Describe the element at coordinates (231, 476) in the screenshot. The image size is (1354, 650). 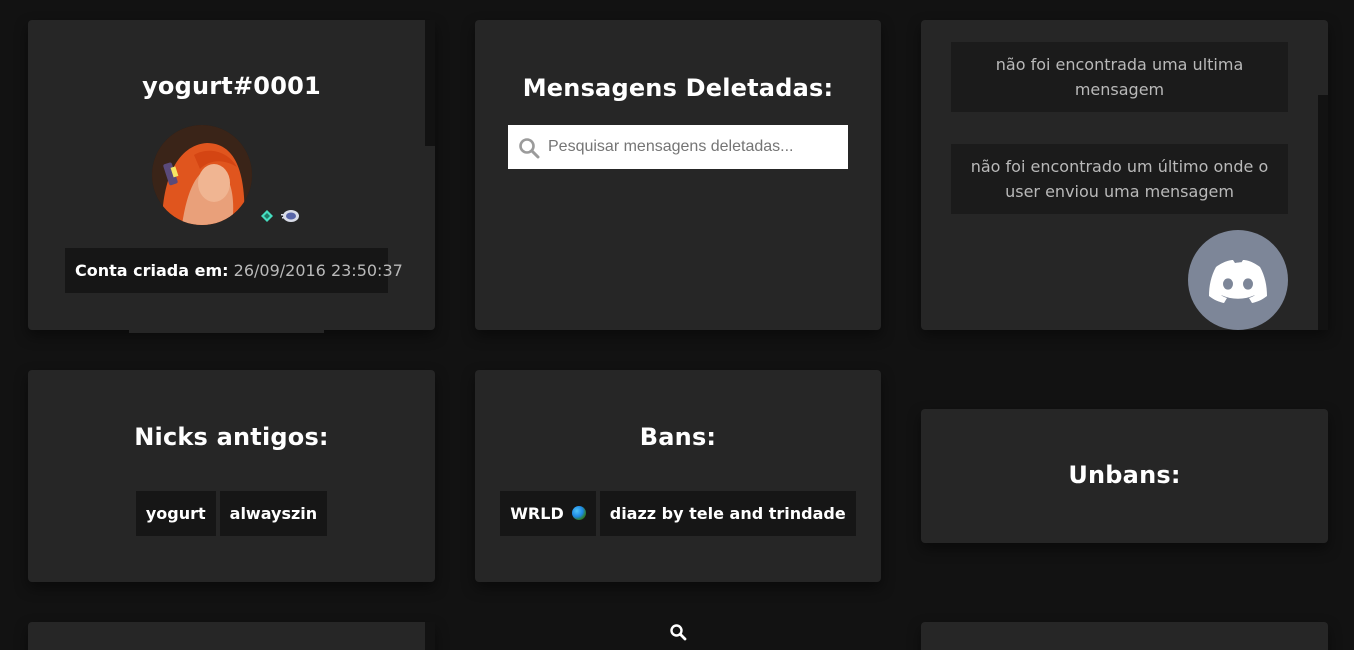
I see `old-nicks-card: Nicks antigos: yogurt alwayszin` at that location.